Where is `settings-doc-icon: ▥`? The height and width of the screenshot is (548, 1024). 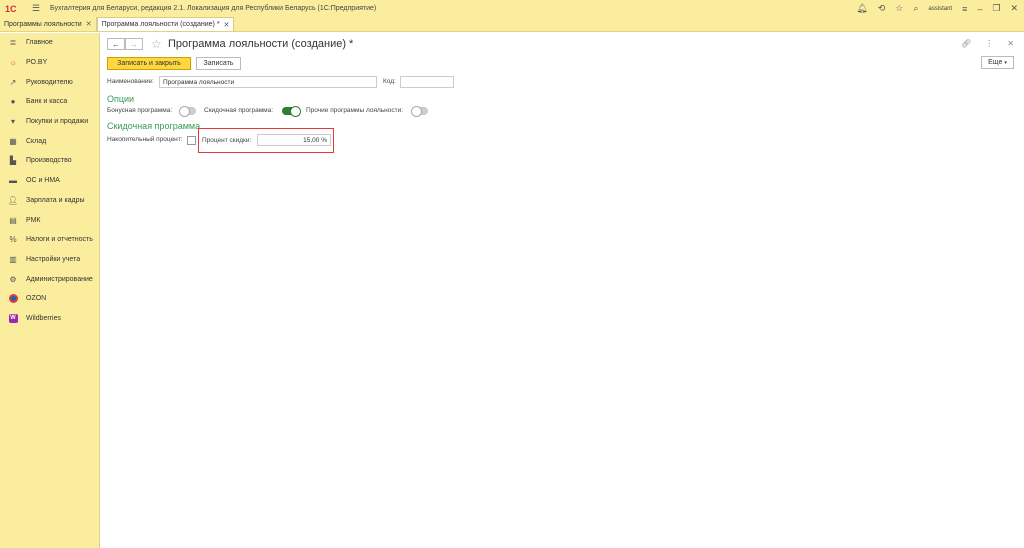
settings-doc-icon: ▥ is located at coordinates (13, 259).